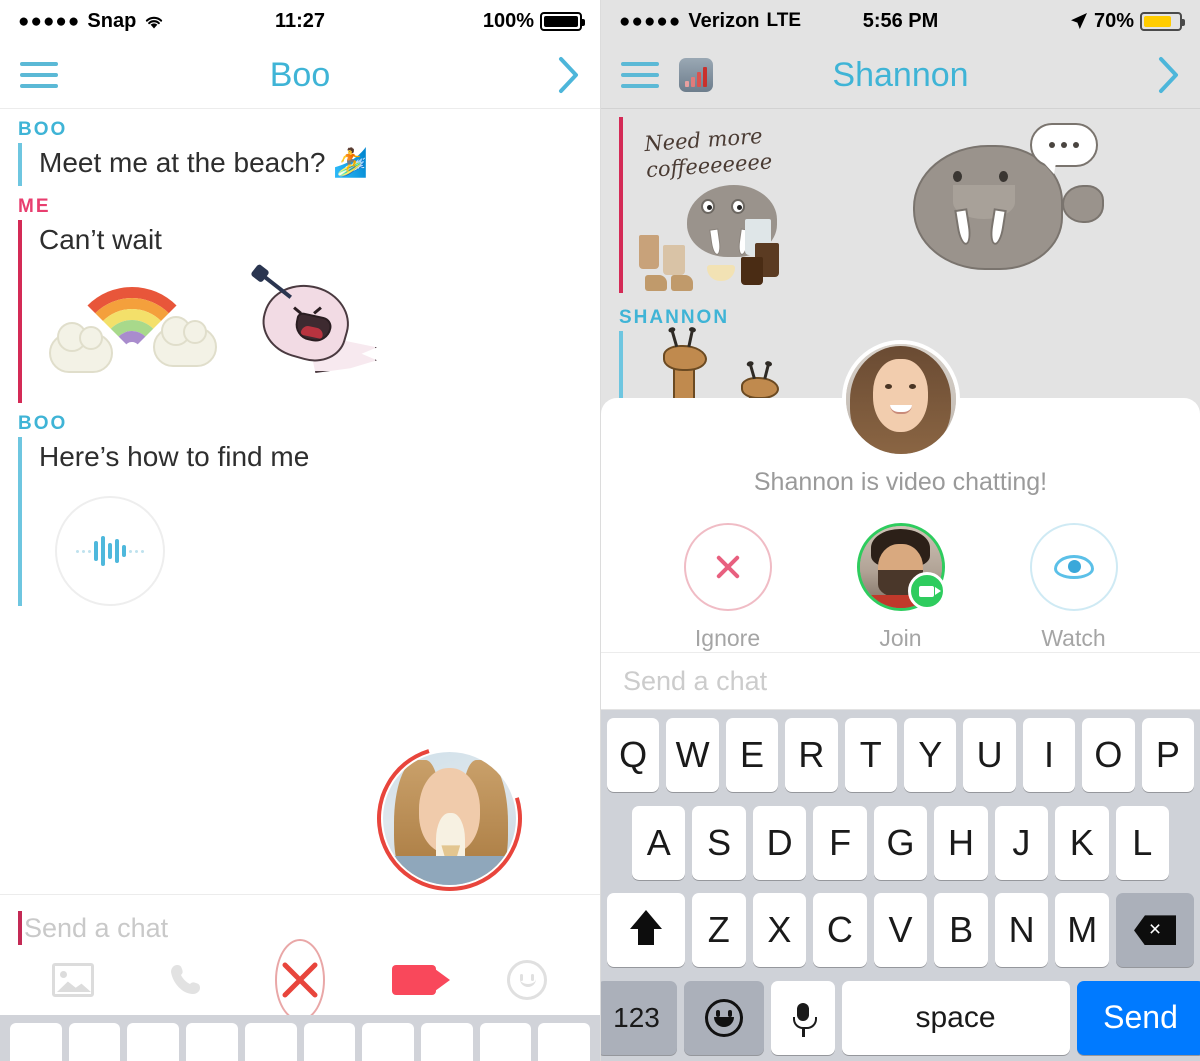  Describe the element at coordinates (719, 842) in the screenshot. I see `key-s: S` at that location.